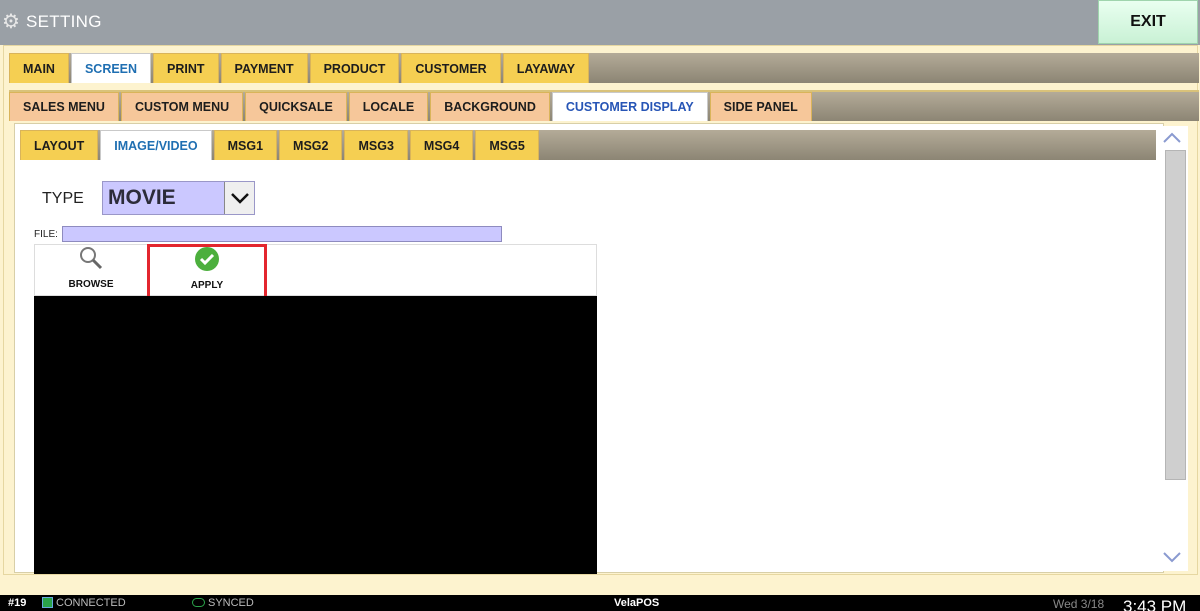  I want to click on display-tab-strip: LAYOUT IMAGE/VIDEO MSG1 MSG2 MSG3 MSG4 MSG5, so click(590, 145).